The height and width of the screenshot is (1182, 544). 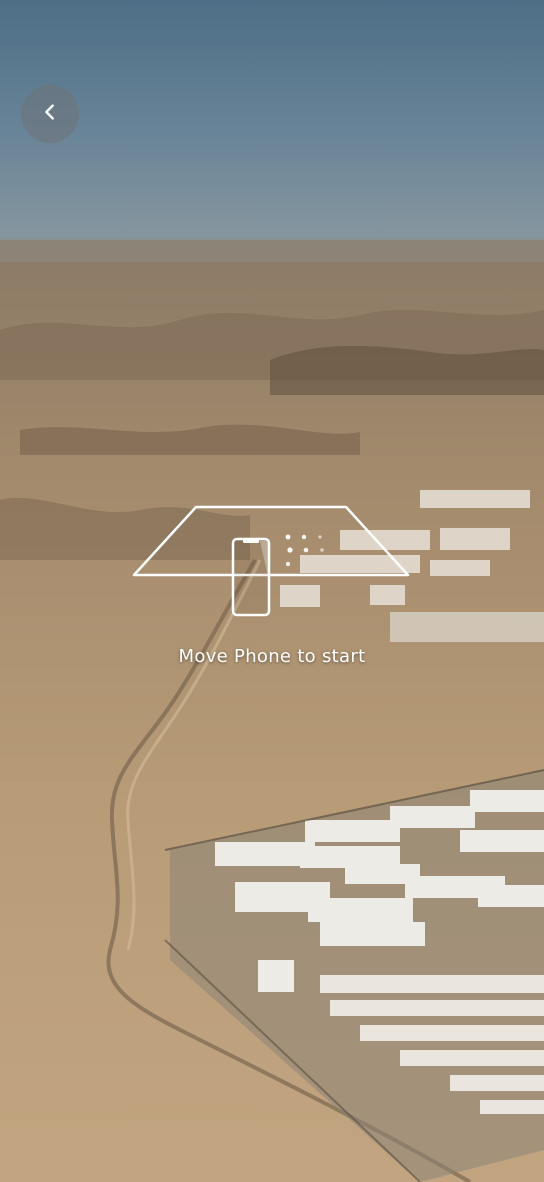 I want to click on scan-dots, so click(x=304, y=550).